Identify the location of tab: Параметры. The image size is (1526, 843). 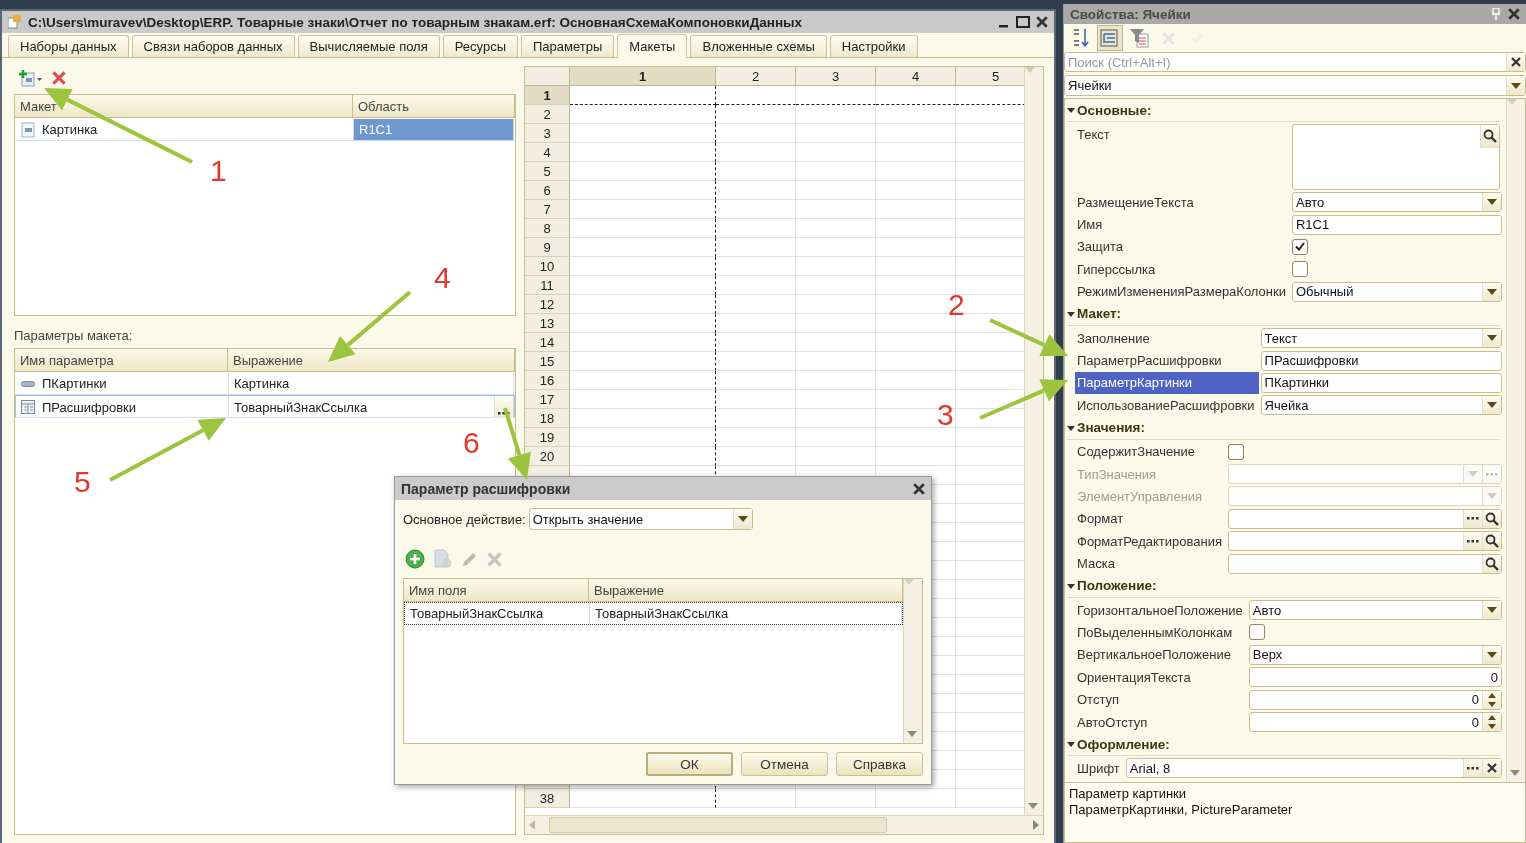
(568, 46).